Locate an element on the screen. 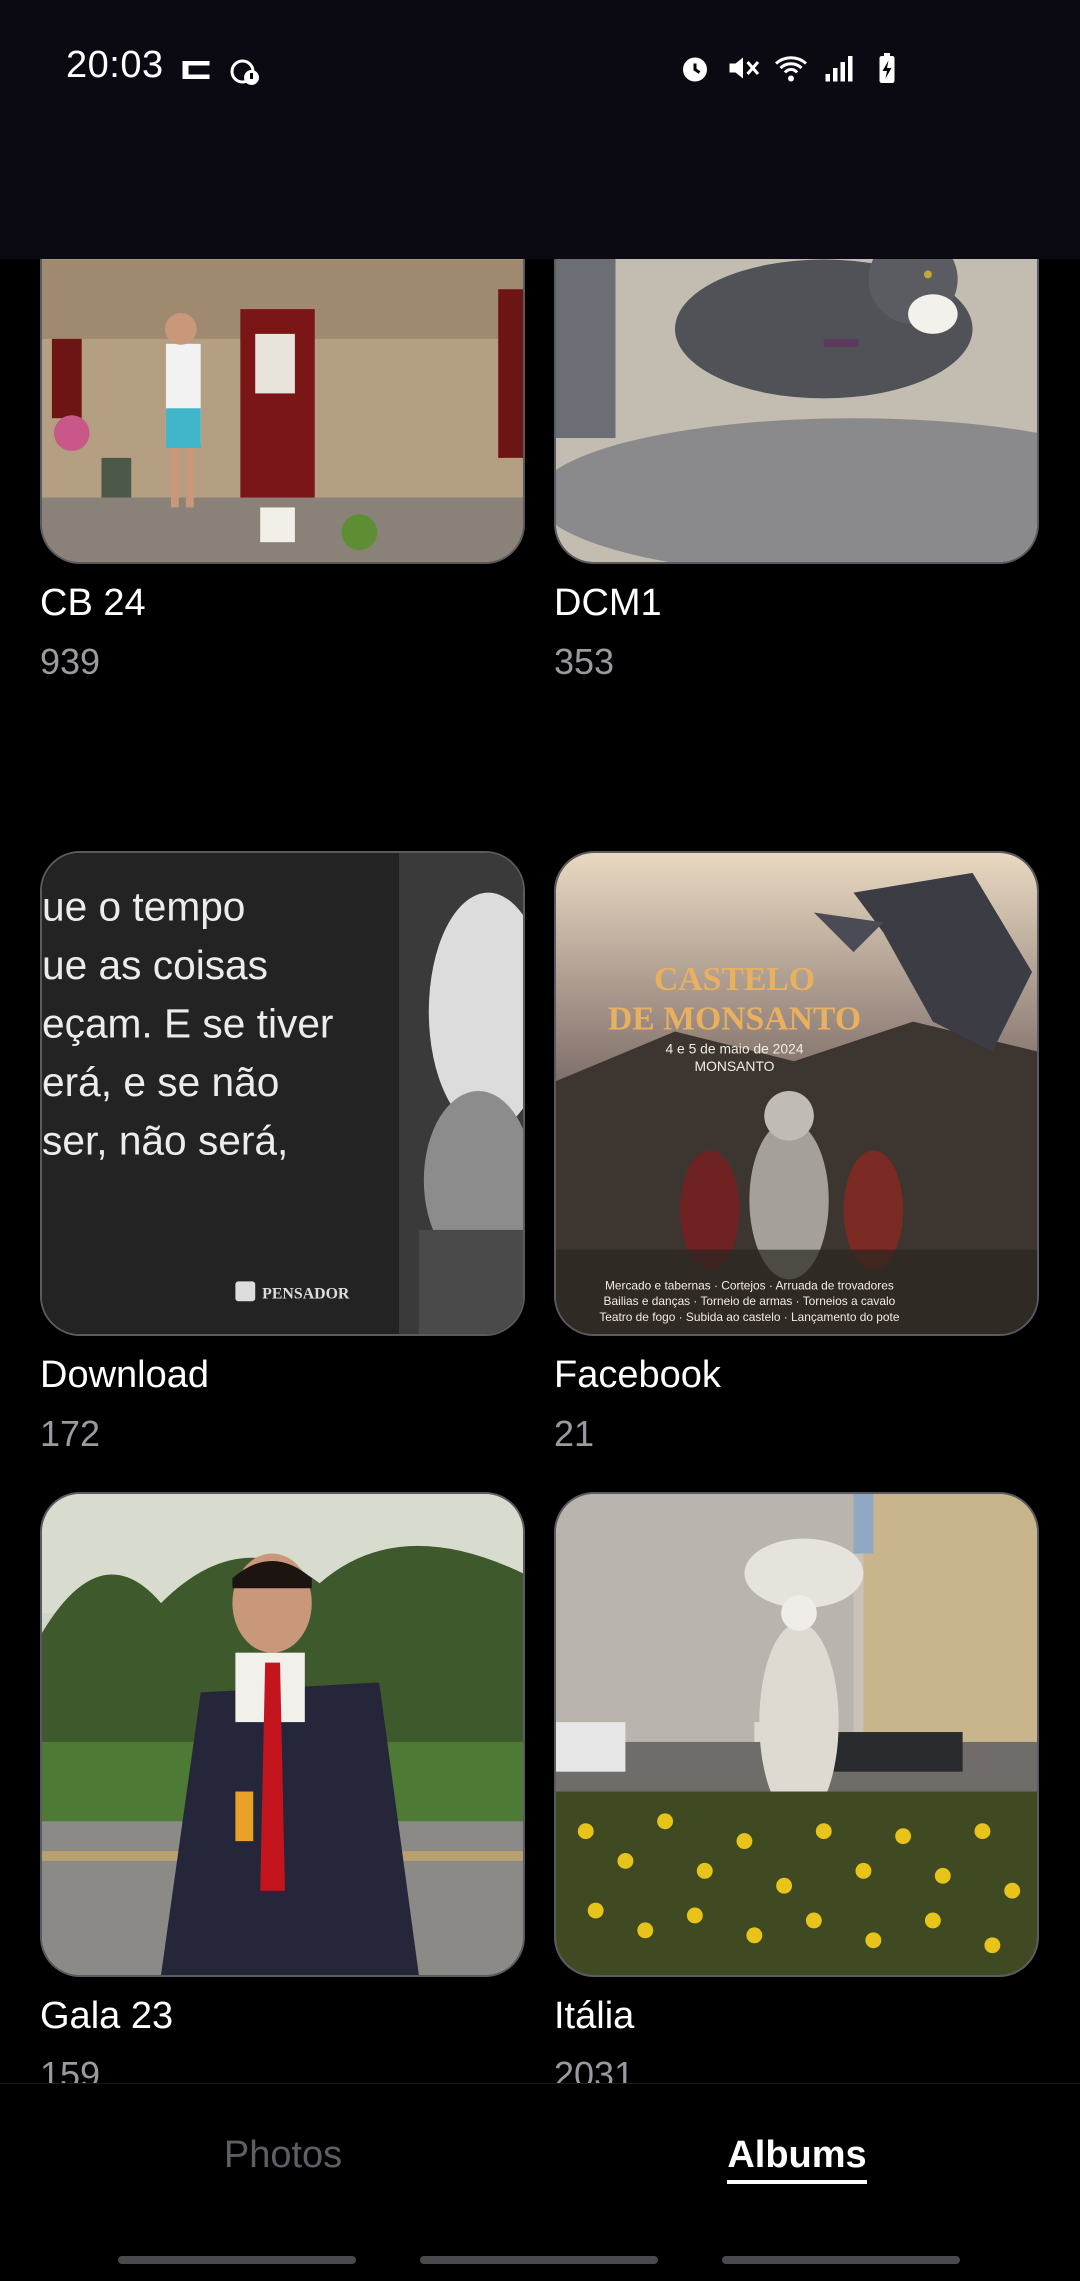  facebook-title-line1: CASTELO is located at coordinates (734, 979).